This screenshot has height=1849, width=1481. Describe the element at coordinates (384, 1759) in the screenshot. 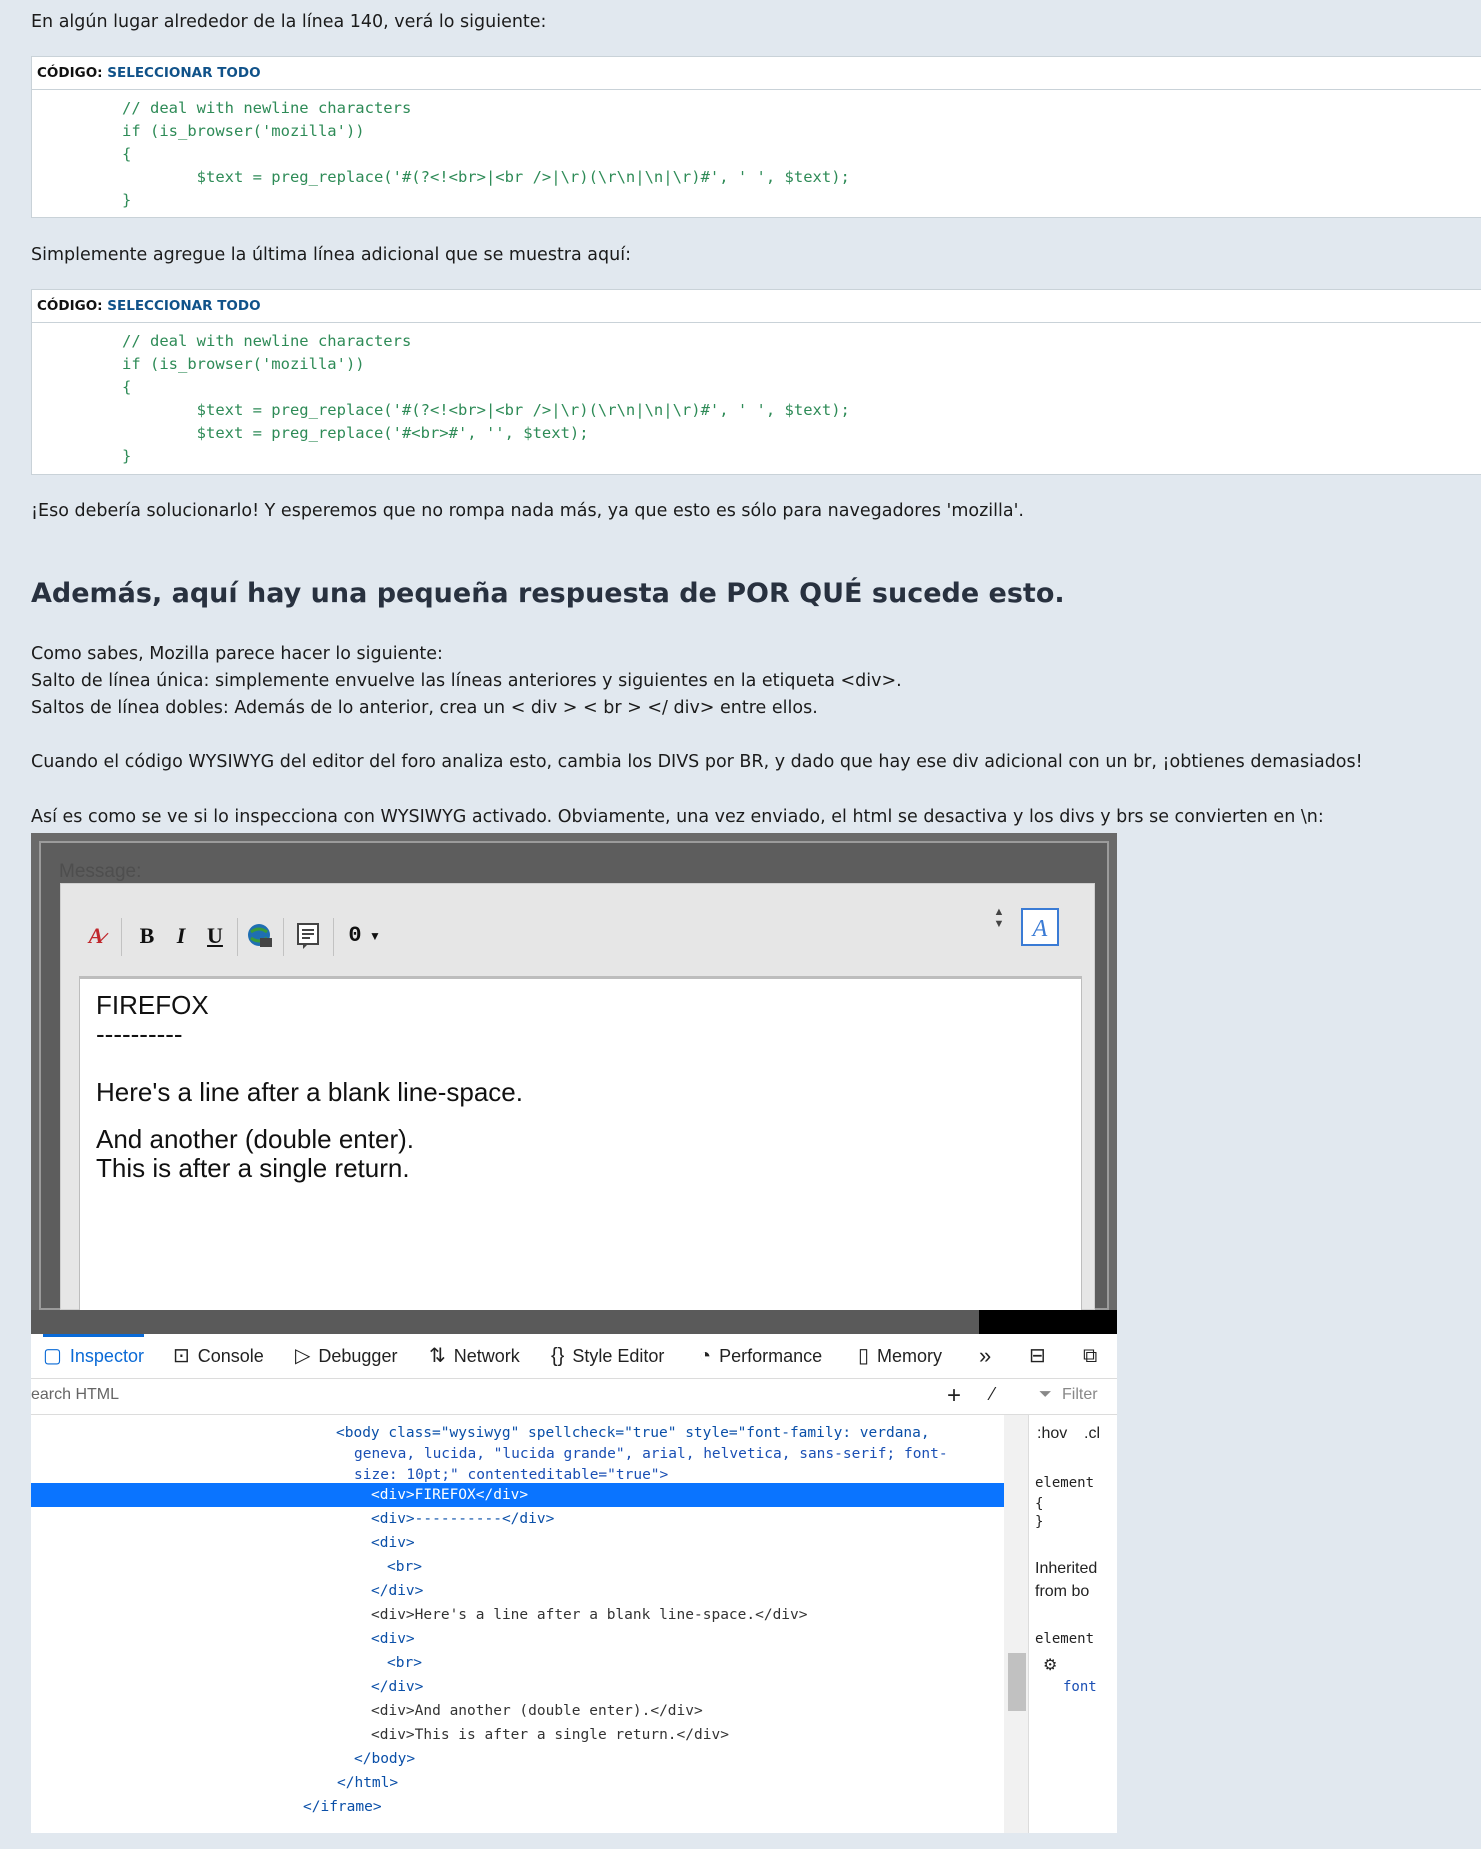

I see `markup-line: </body>` at that location.